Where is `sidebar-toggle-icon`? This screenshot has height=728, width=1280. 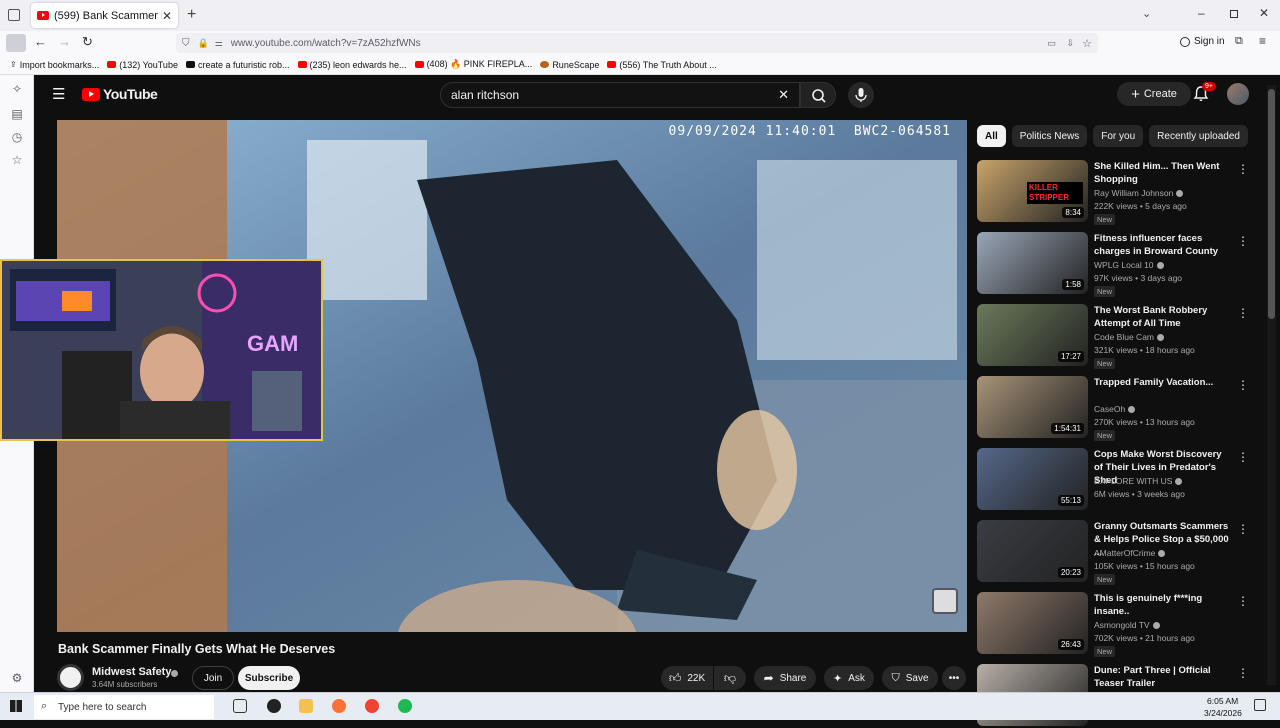
sidebar-toggle-icon is located at coordinates (16, 43).